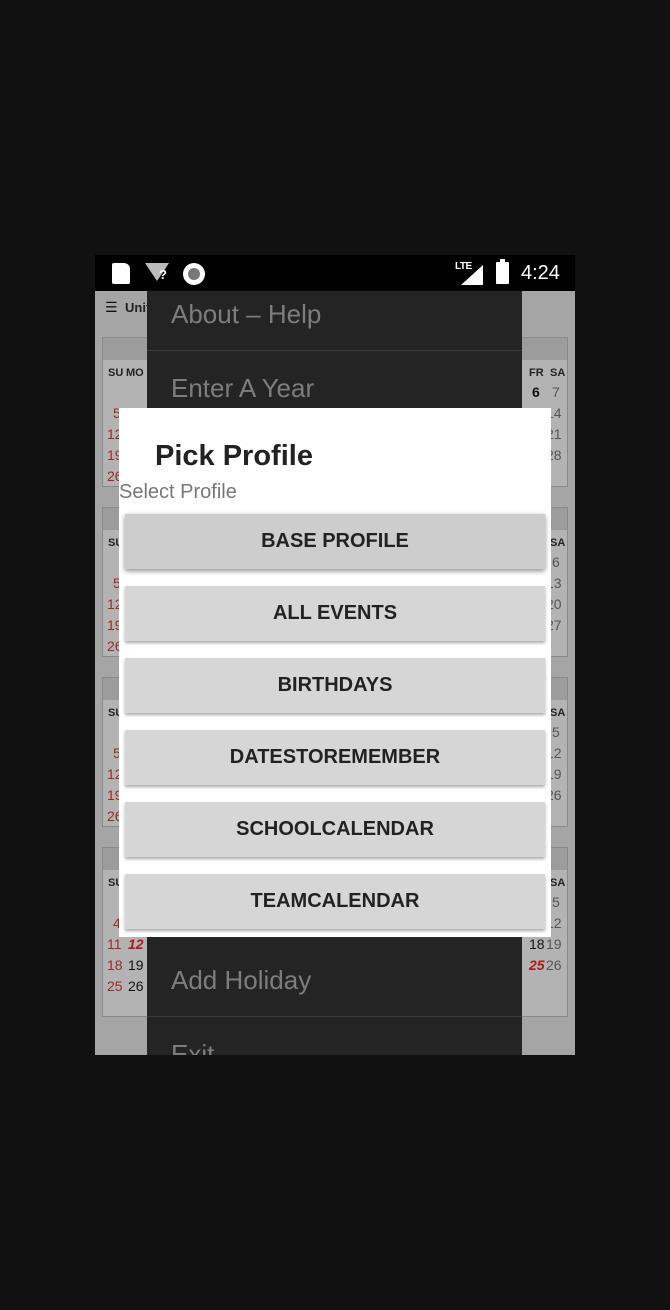 This screenshot has width=670, height=1310. Describe the element at coordinates (114, 944) in the screenshot. I see `day-cell: 11` at that location.